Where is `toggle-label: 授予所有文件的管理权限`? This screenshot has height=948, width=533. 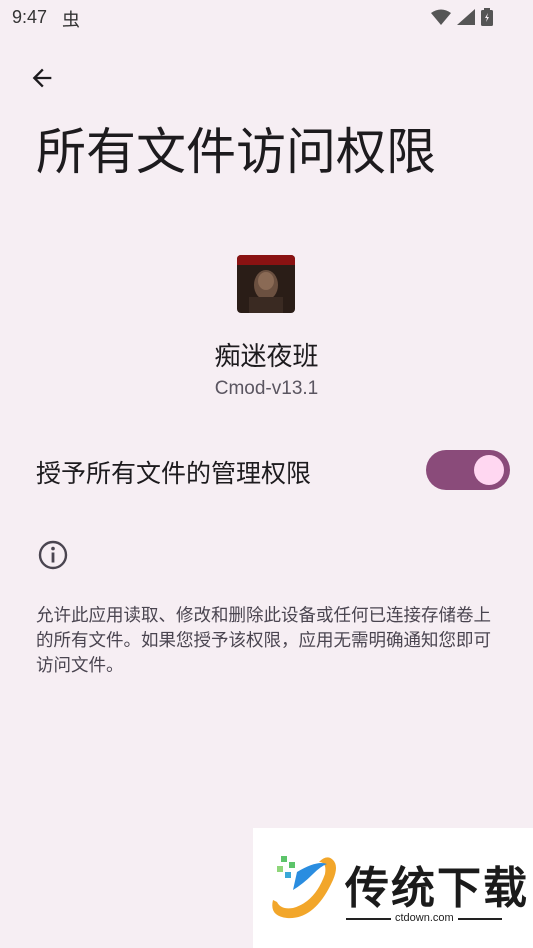
toggle-label: 授予所有文件的管理权限 is located at coordinates (174, 473).